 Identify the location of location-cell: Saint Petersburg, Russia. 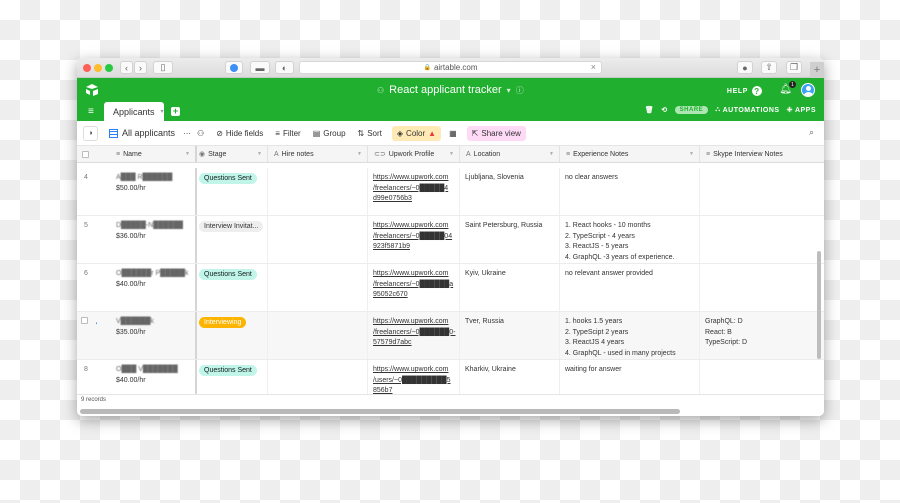
(510, 239).